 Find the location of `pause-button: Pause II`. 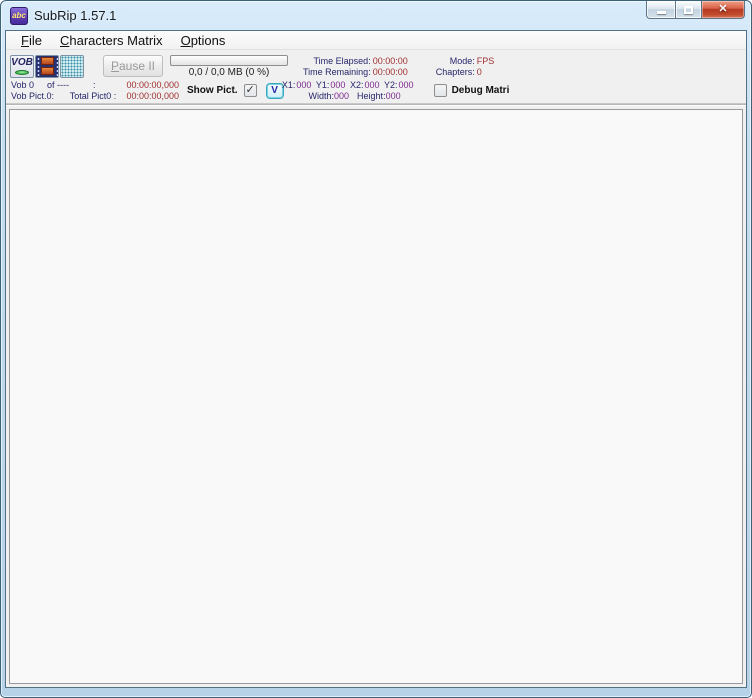

pause-button: Pause II is located at coordinates (133, 66).